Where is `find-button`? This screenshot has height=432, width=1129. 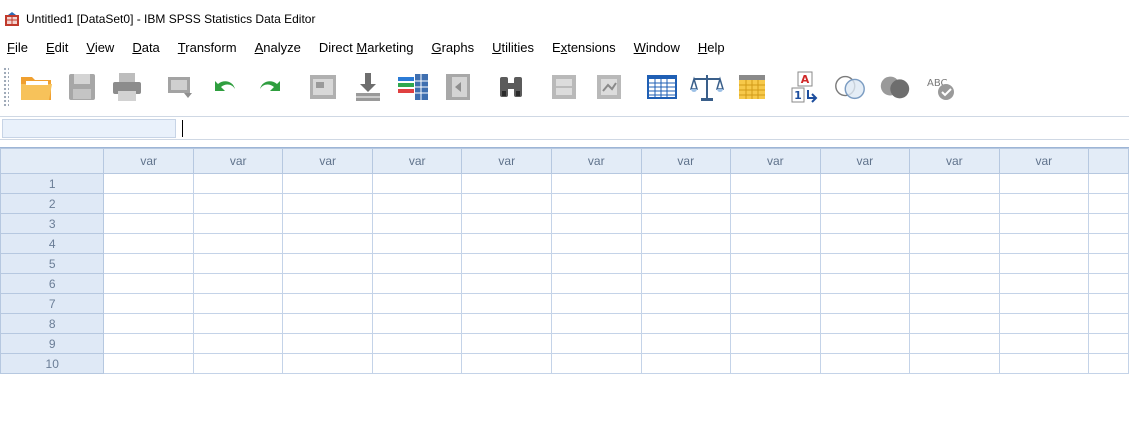
find-button is located at coordinates (511, 87).